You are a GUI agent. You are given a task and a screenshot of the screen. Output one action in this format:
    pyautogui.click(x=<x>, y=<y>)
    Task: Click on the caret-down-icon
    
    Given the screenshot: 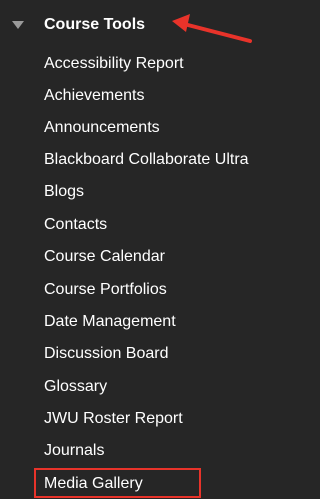 What is the action you would take?
    pyautogui.click(x=18, y=25)
    